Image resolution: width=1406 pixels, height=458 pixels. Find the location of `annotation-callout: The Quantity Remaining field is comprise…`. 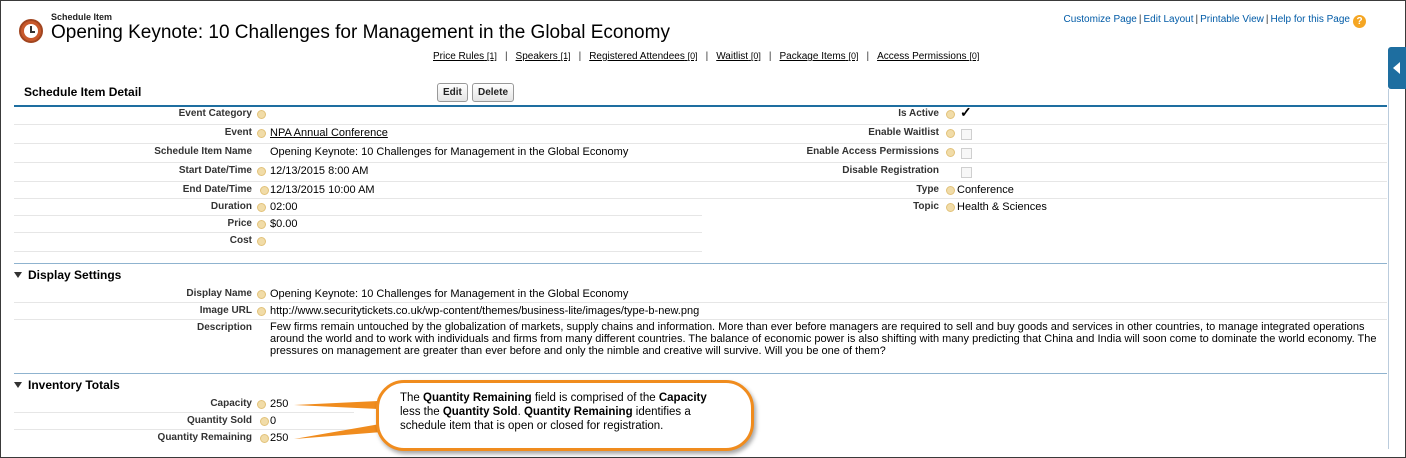

annotation-callout: The Quantity Remaining field is comprise… is located at coordinates (565, 415).